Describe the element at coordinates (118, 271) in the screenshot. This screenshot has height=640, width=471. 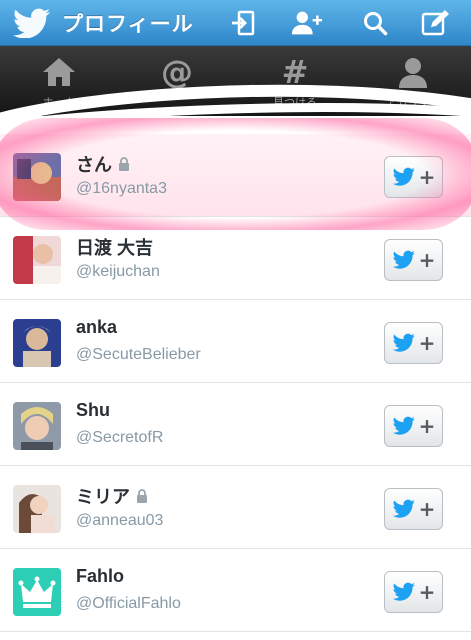
I see `user-handle: @keijuchan` at that location.